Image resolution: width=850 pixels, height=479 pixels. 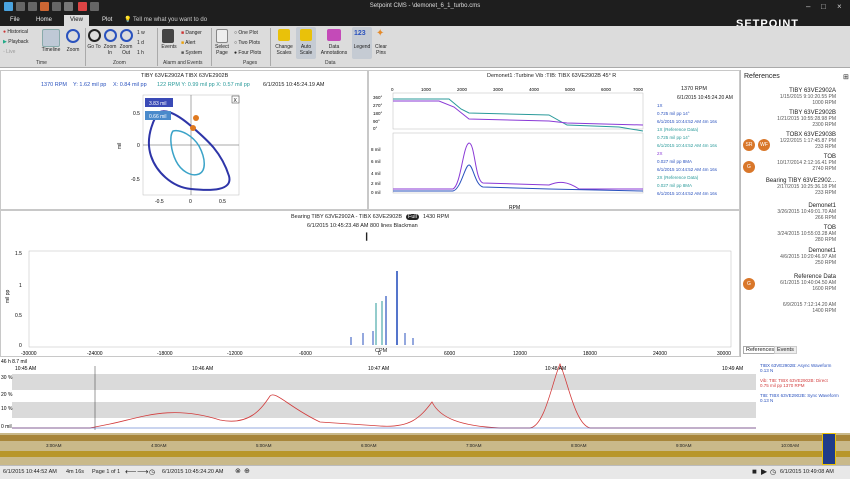 I want to click on zoom-in-icon, so click(x=110, y=35).